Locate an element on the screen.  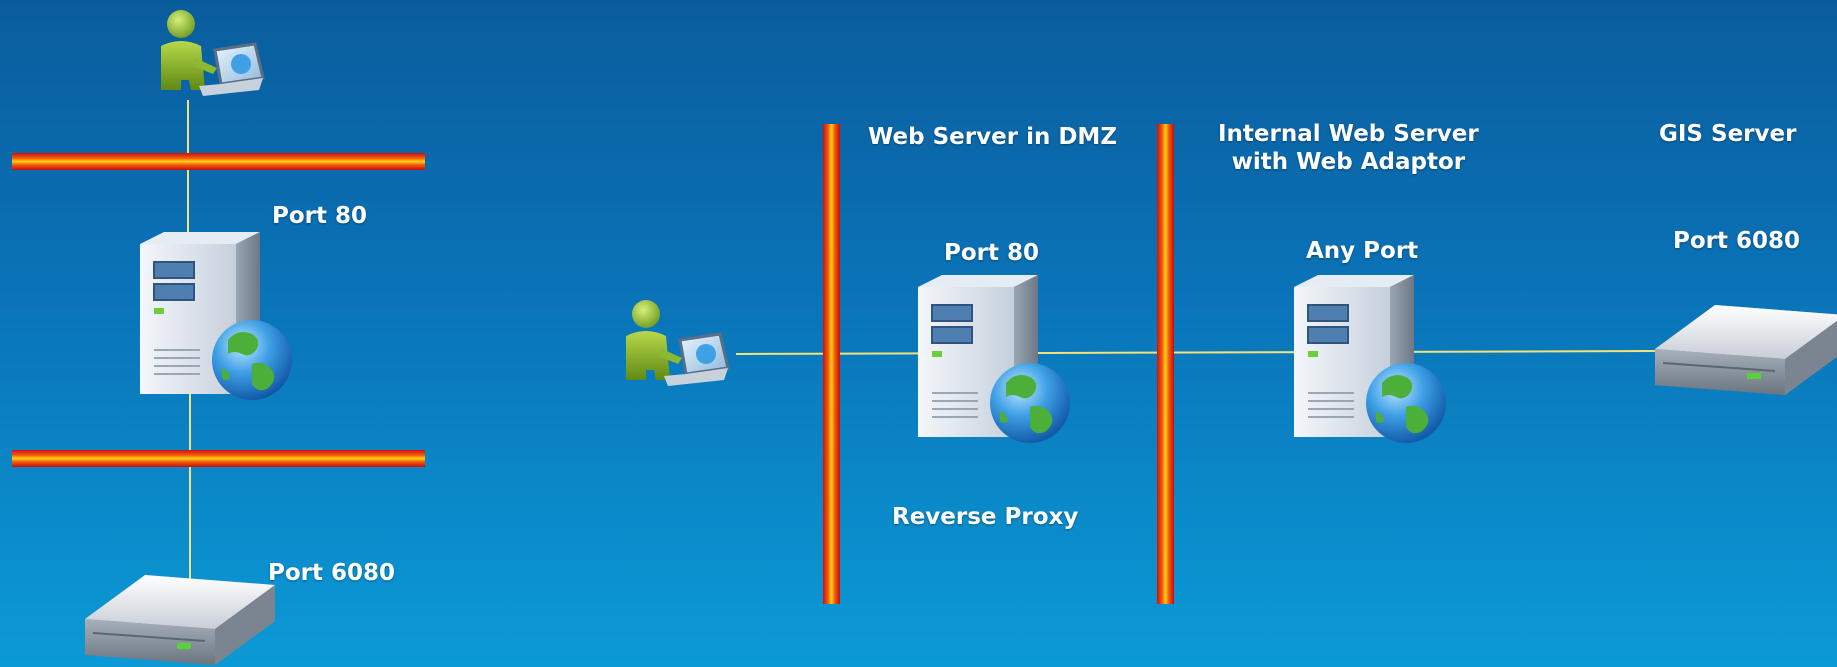
reverse-proxy-label: Reverse Proxy is located at coordinates (985, 517).